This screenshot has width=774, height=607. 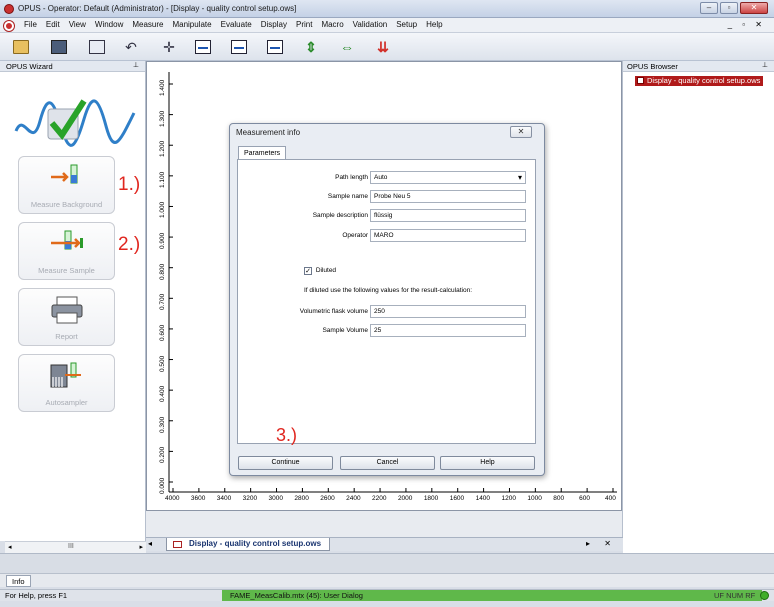 I want to click on menu-setup: Setup, so click(x=406, y=24).